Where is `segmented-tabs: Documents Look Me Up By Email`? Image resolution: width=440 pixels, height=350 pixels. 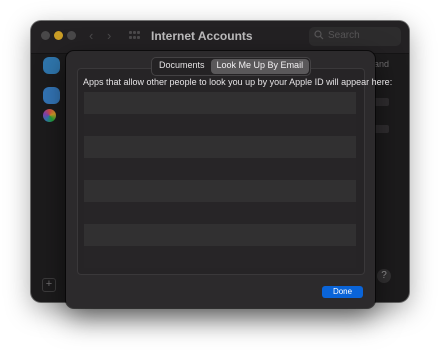 segmented-tabs: Documents Look Me Up By Email is located at coordinates (231, 66).